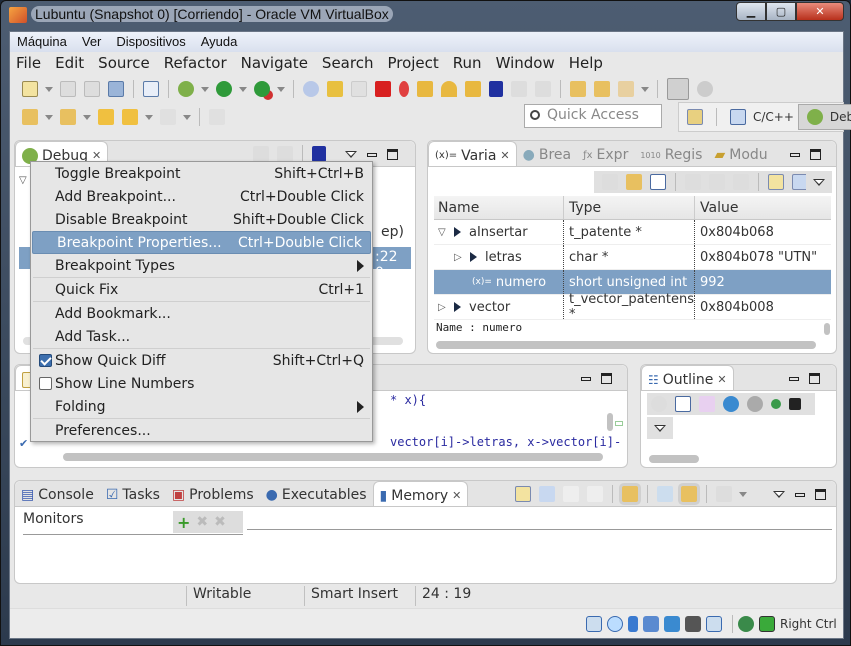  What do you see at coordinates (731, 404) in the screenshot?
I see `hide-fields-icon` at bounding box center [731, 404].